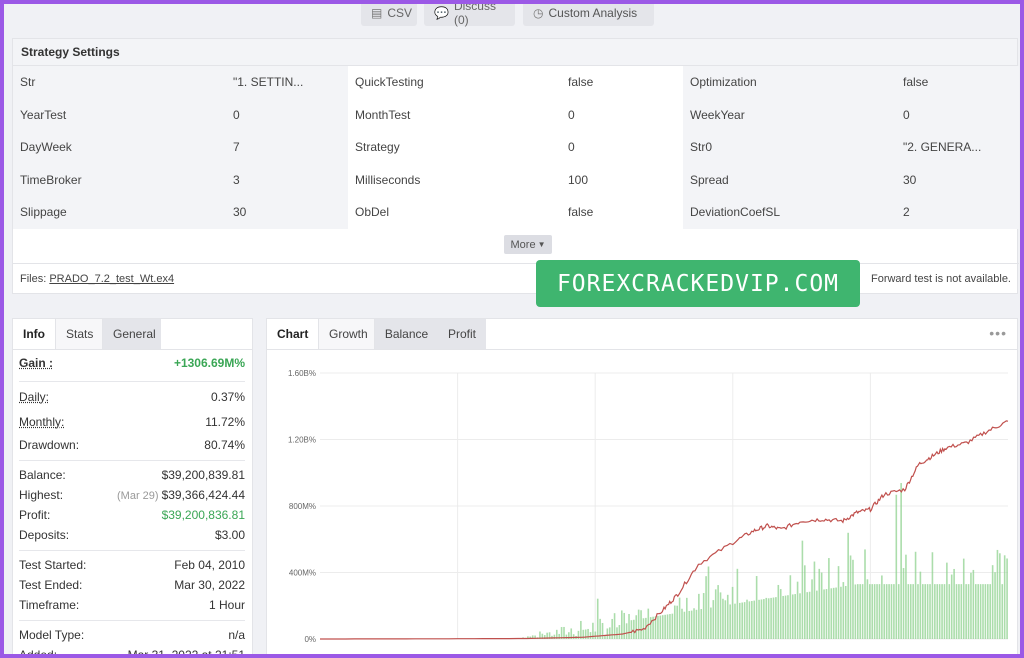 The image size is (1024, 658). What do you see at coordinates (203, 515) in the screenshot?
I see `profit-value: $39,200,836.81` at bounding box center [203, 515].